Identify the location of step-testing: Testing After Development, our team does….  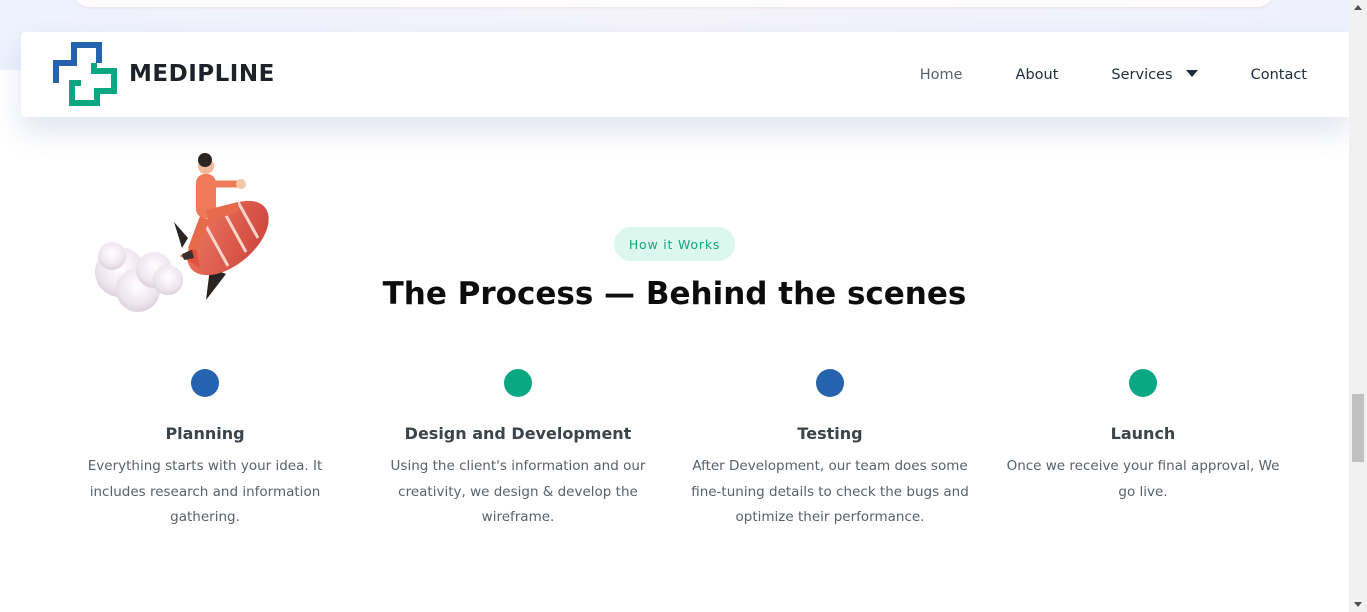
(830, 450).